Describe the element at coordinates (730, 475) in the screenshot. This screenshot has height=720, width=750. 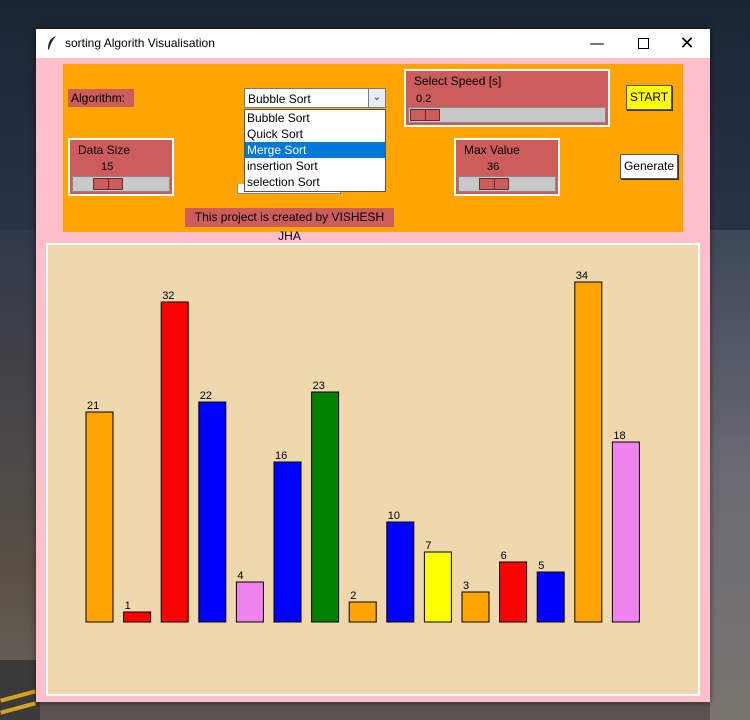
I see `desktop-background-right` at that location.